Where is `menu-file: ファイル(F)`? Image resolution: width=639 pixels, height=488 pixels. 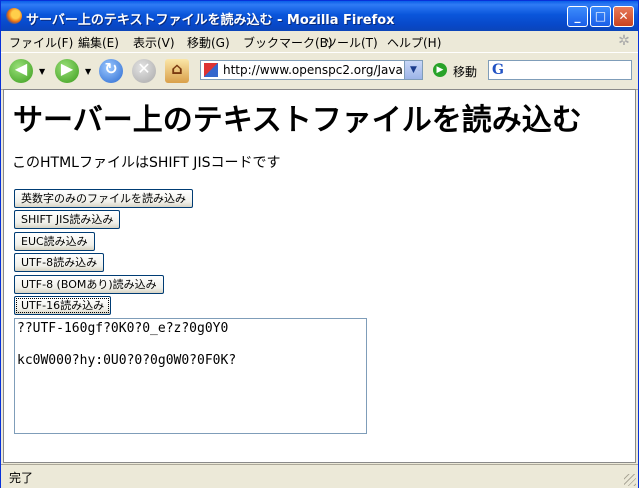
menu-file: ファイル(F) is located at coordinates (41, 42).